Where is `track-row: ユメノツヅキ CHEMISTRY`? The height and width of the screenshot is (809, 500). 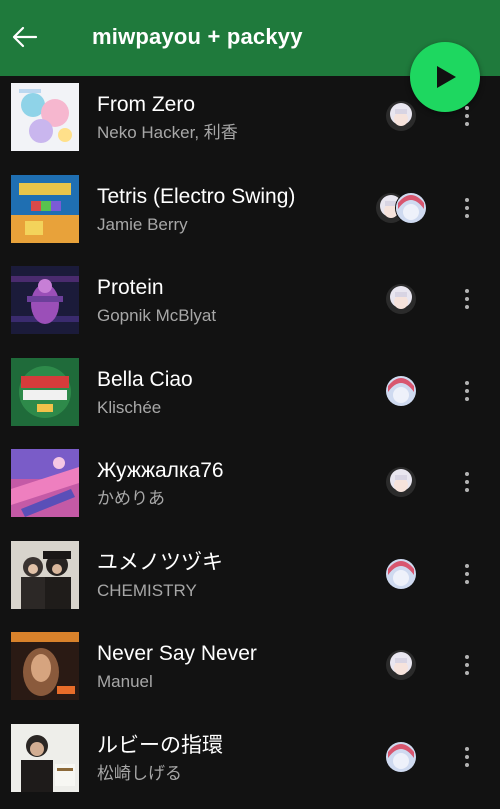
track-row: ユメノツヅキ CHEMISTRY is located at coordinates (250, 580).